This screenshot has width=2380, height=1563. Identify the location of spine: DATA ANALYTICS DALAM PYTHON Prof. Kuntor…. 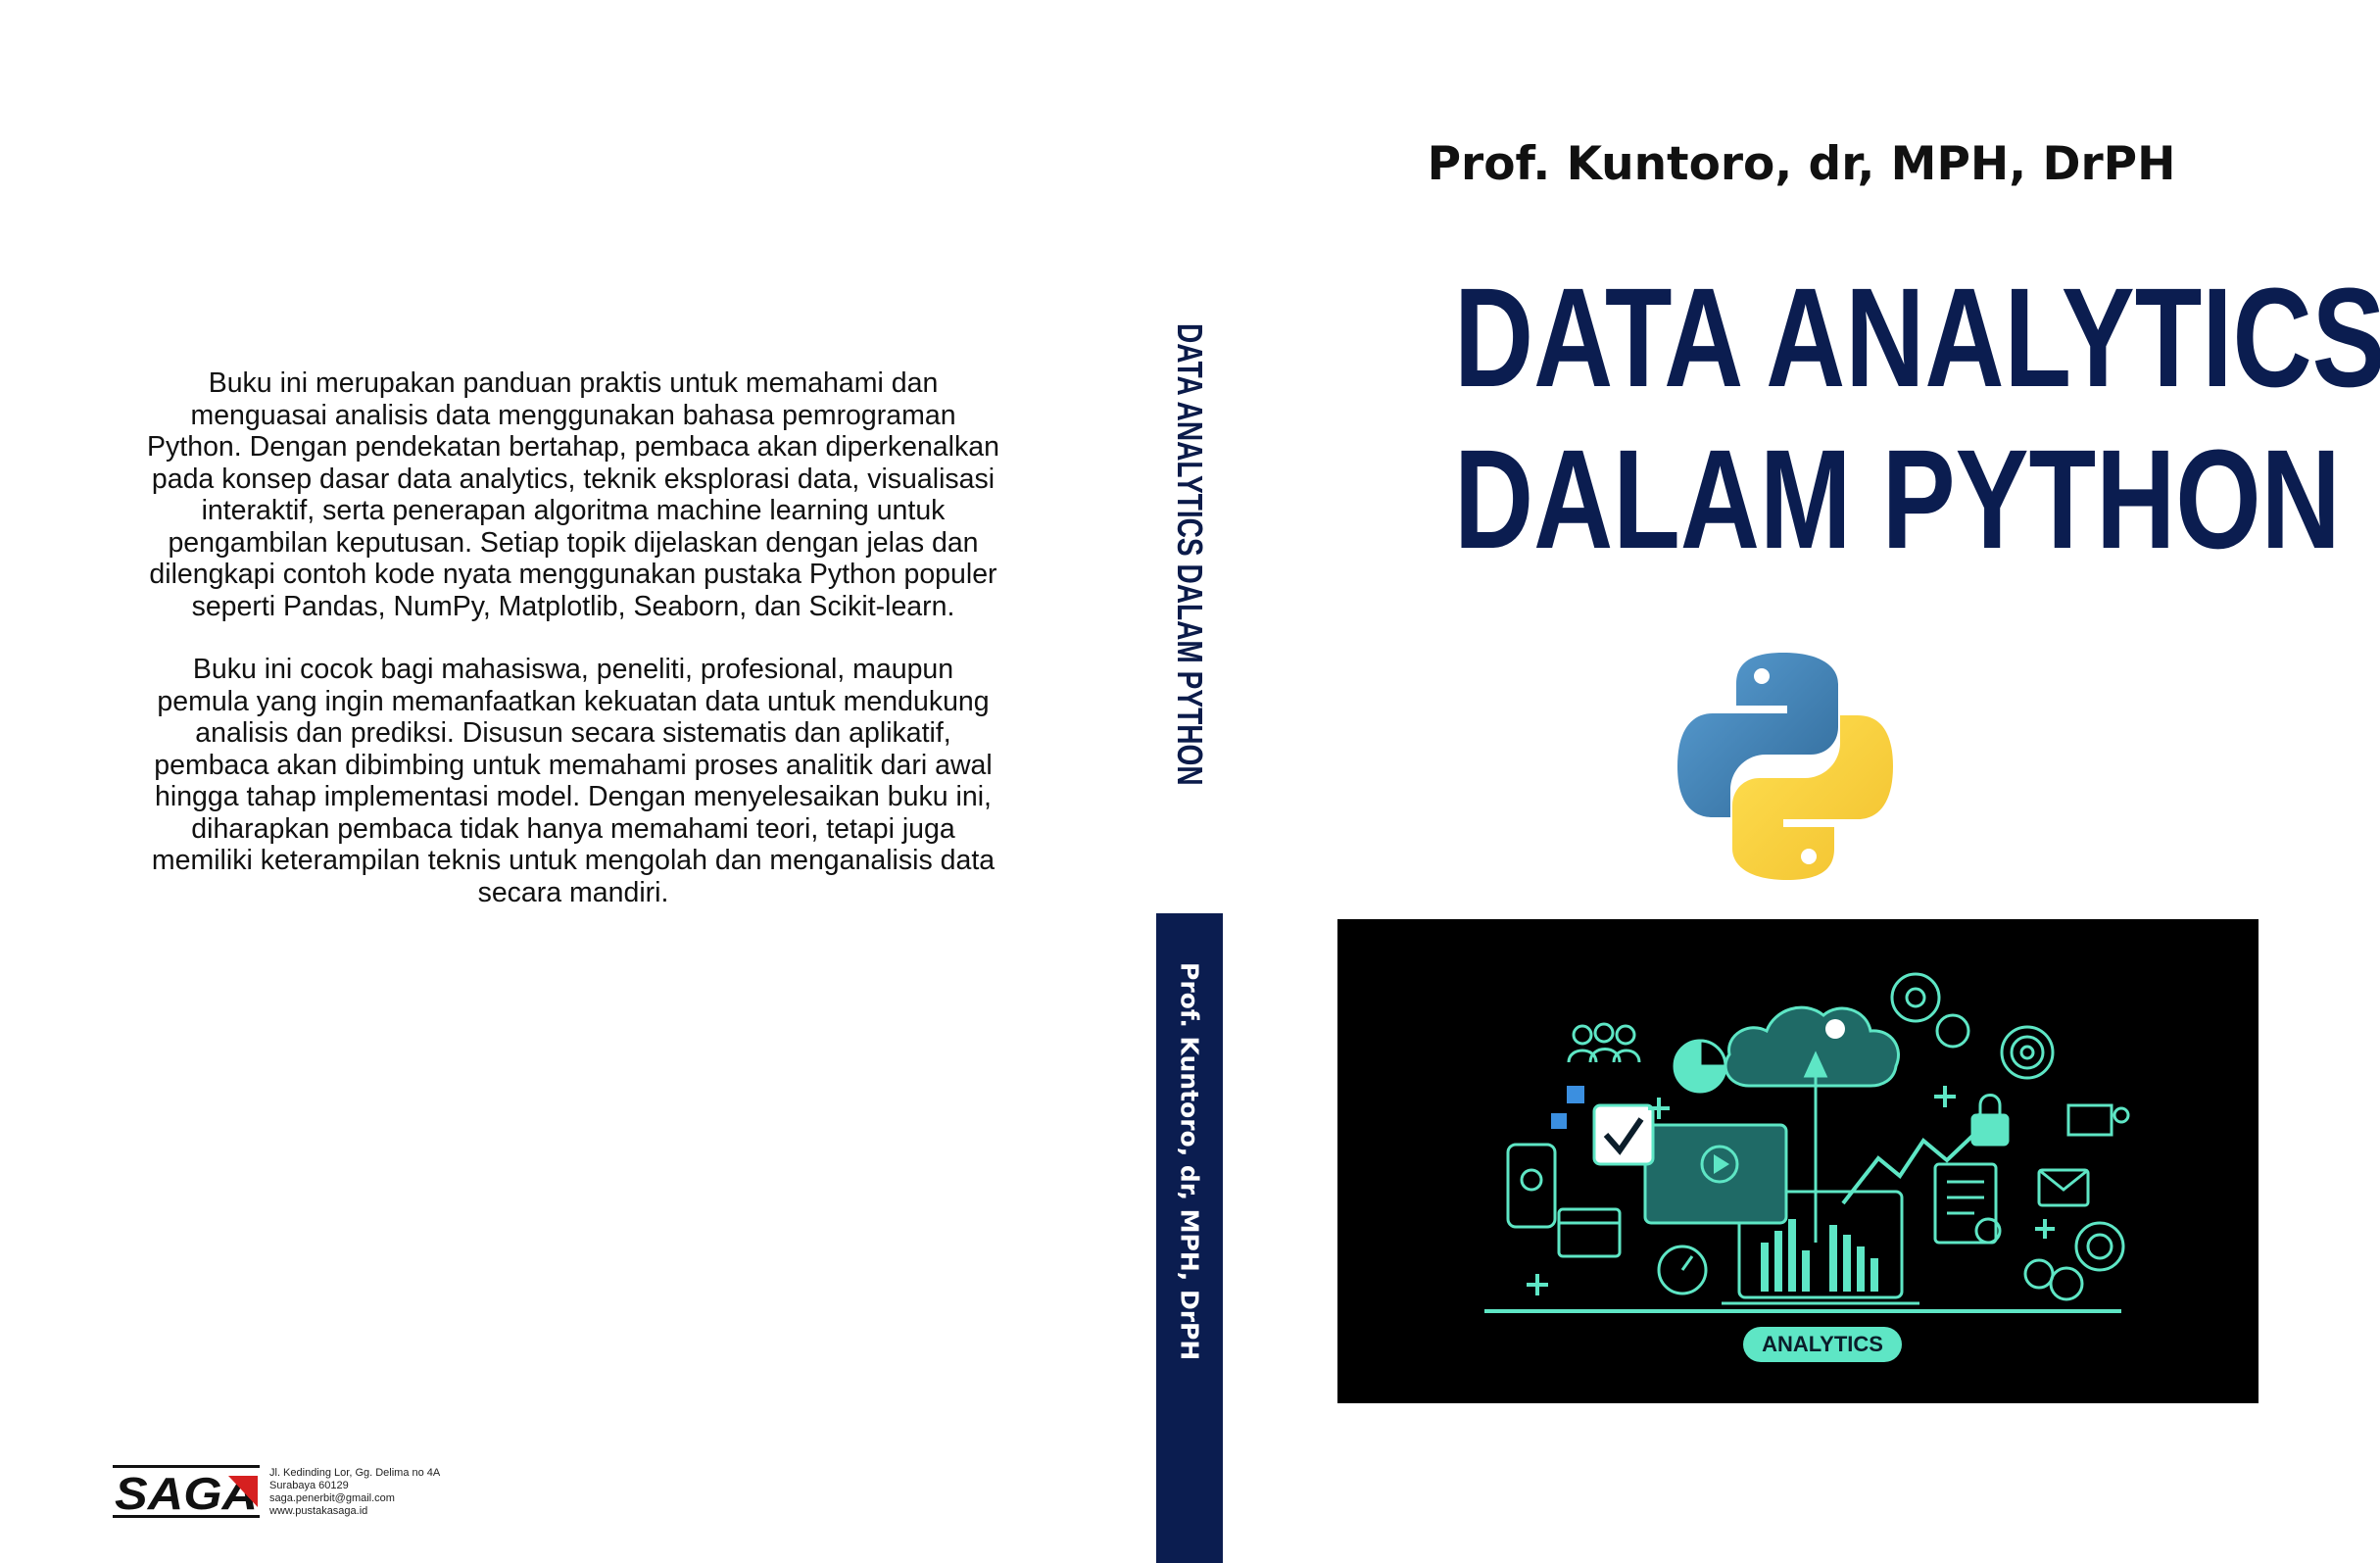
(1189, 781).